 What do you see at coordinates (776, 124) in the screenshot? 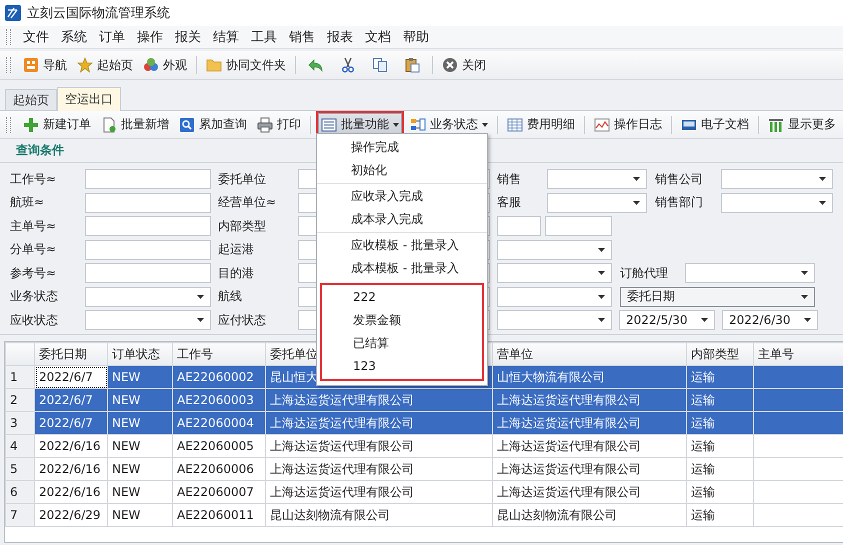
I see `columns-icon` at bounding box center [776, 124].